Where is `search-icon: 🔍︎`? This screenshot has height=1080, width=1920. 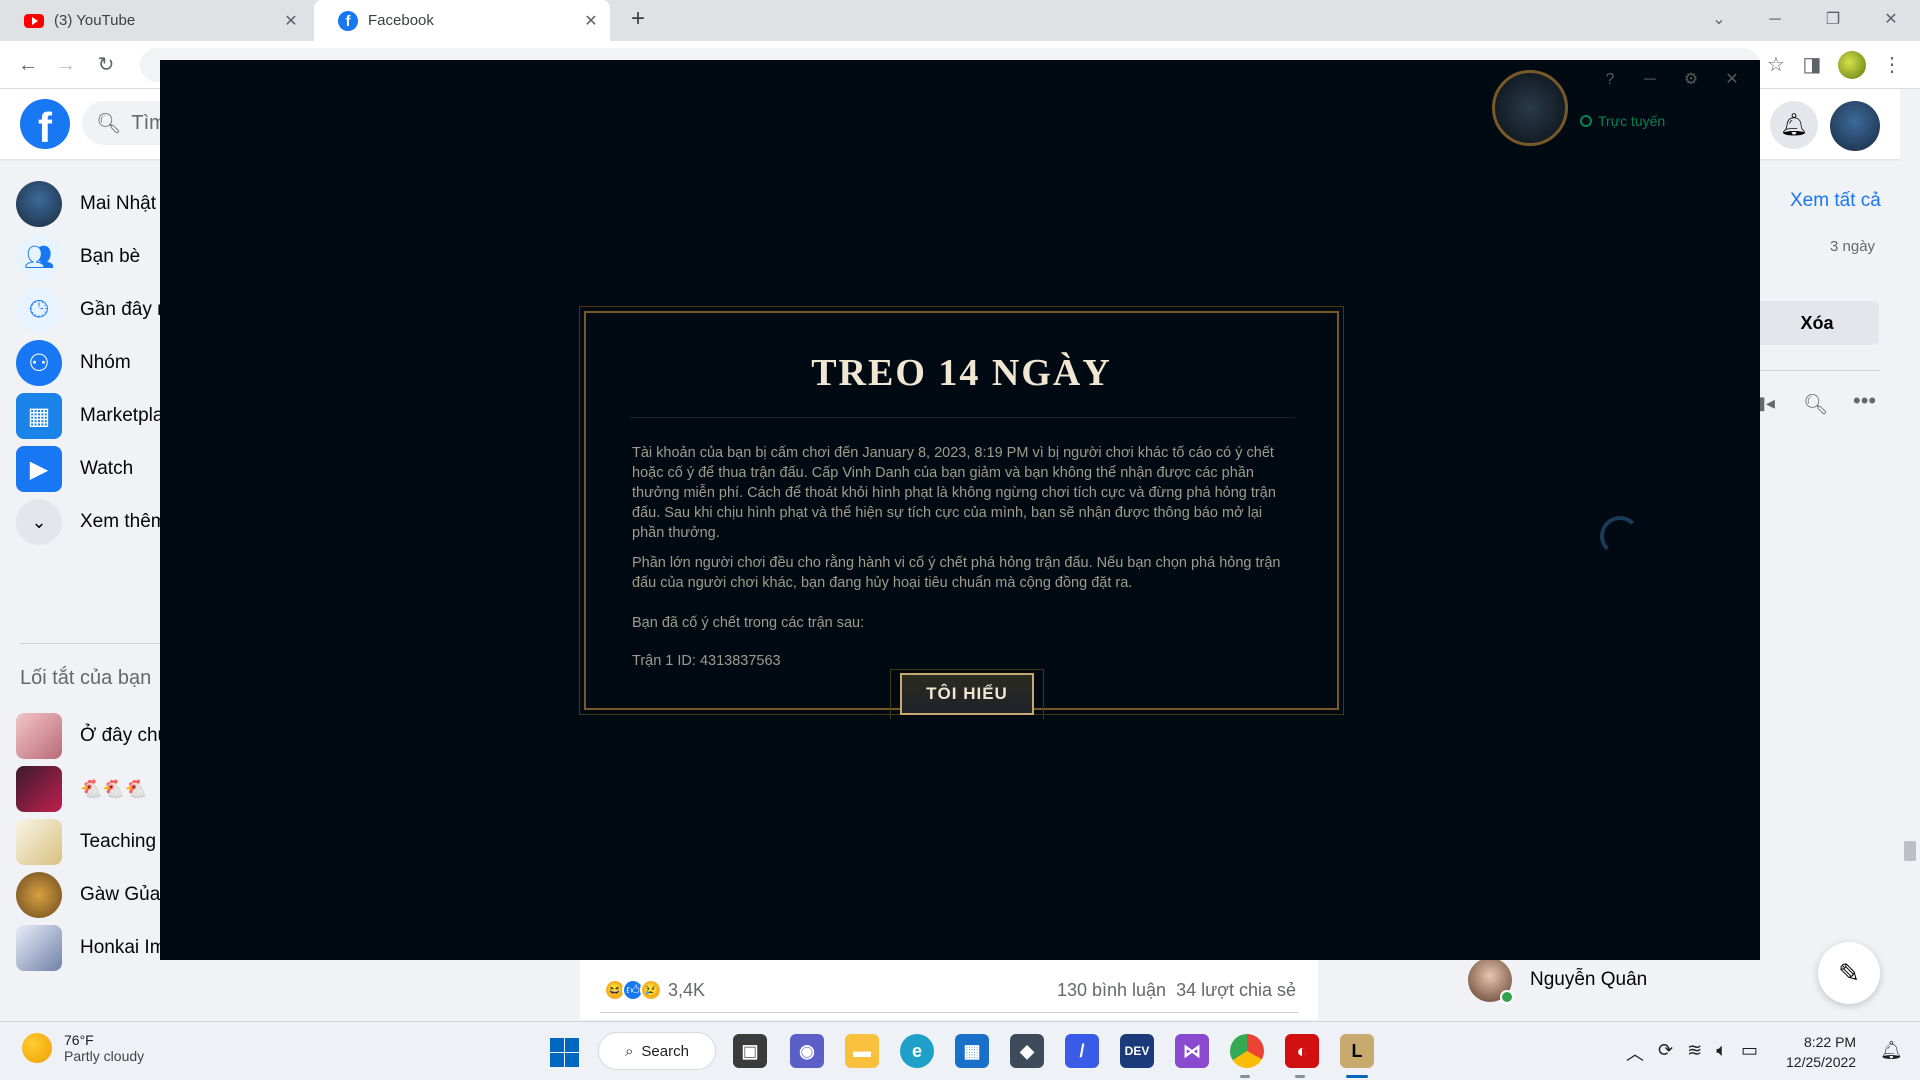 search-icon: 🔍︎ is located at coordinates (1815, 404).